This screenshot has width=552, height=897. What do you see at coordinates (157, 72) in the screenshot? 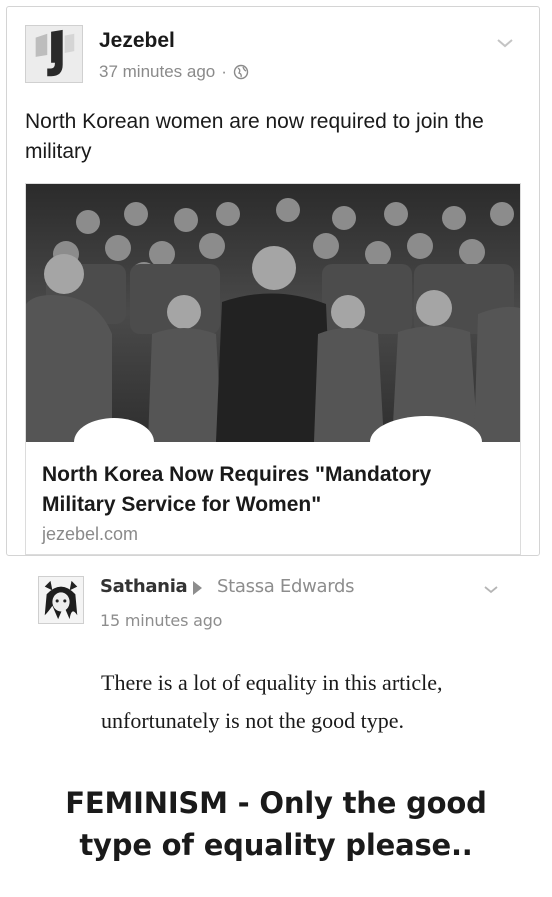
I see `post-timestamp: 37 minutes ago` at bounding box center [157, 72].